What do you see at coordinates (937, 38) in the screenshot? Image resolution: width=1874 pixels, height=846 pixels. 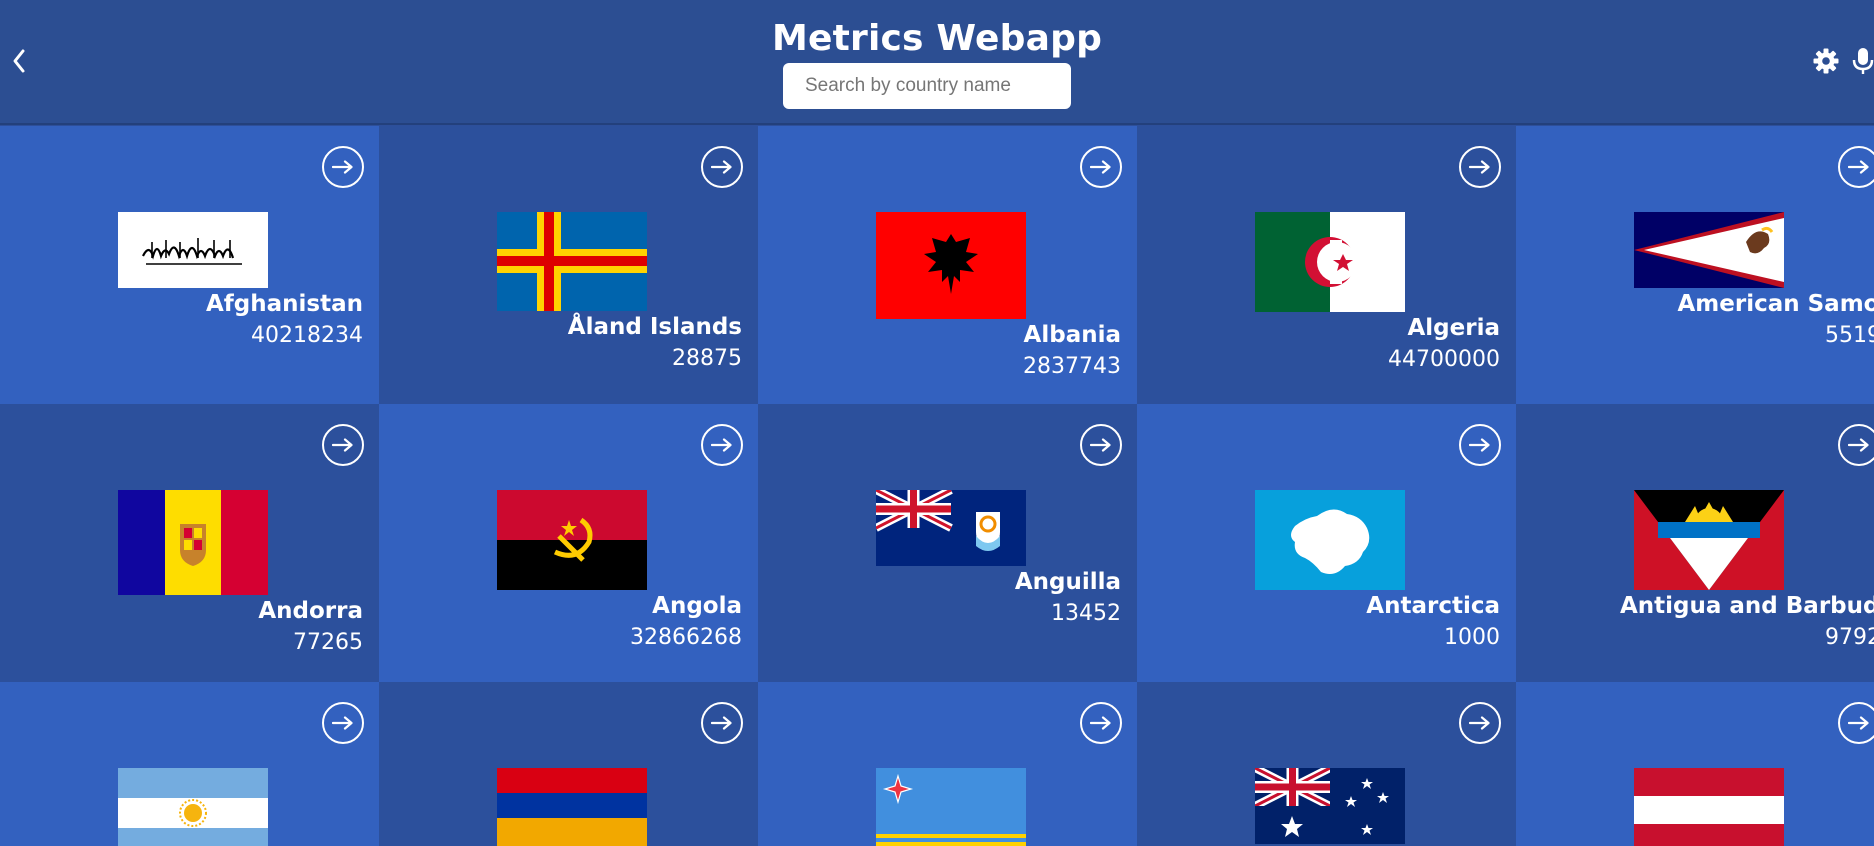 I see `page-title: Metrics Webapp` at bounding box center [937, 38].